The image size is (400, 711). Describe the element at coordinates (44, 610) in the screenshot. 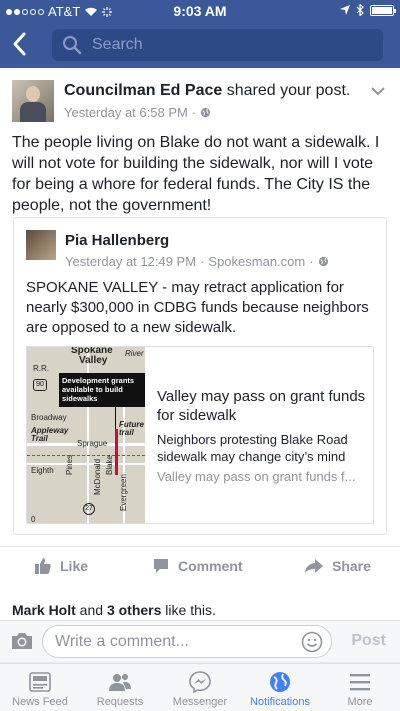

I see `liker-name: Mark Holt` at that location.